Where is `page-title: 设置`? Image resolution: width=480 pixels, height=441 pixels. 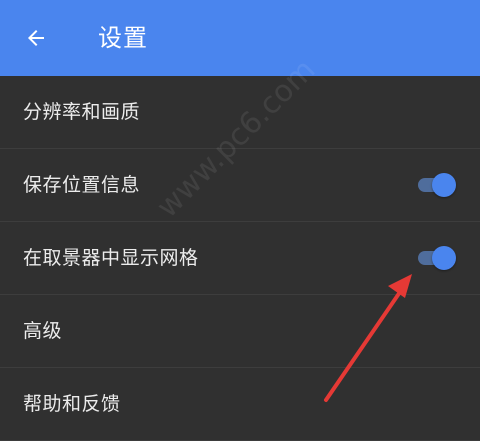 page-title: 设置 is located at coordinates (123, 38).